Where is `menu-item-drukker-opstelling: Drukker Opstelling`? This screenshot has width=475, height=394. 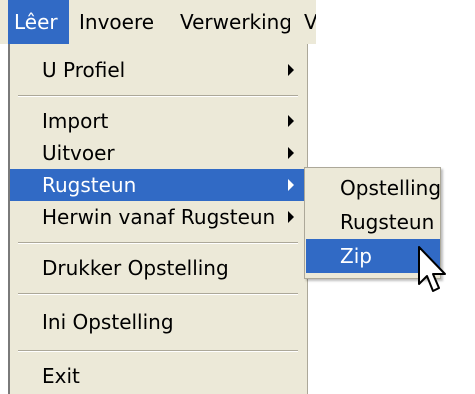 menu-item-drukker-opstelling: Drukker Opstelling is located at coordinates (158, 268).